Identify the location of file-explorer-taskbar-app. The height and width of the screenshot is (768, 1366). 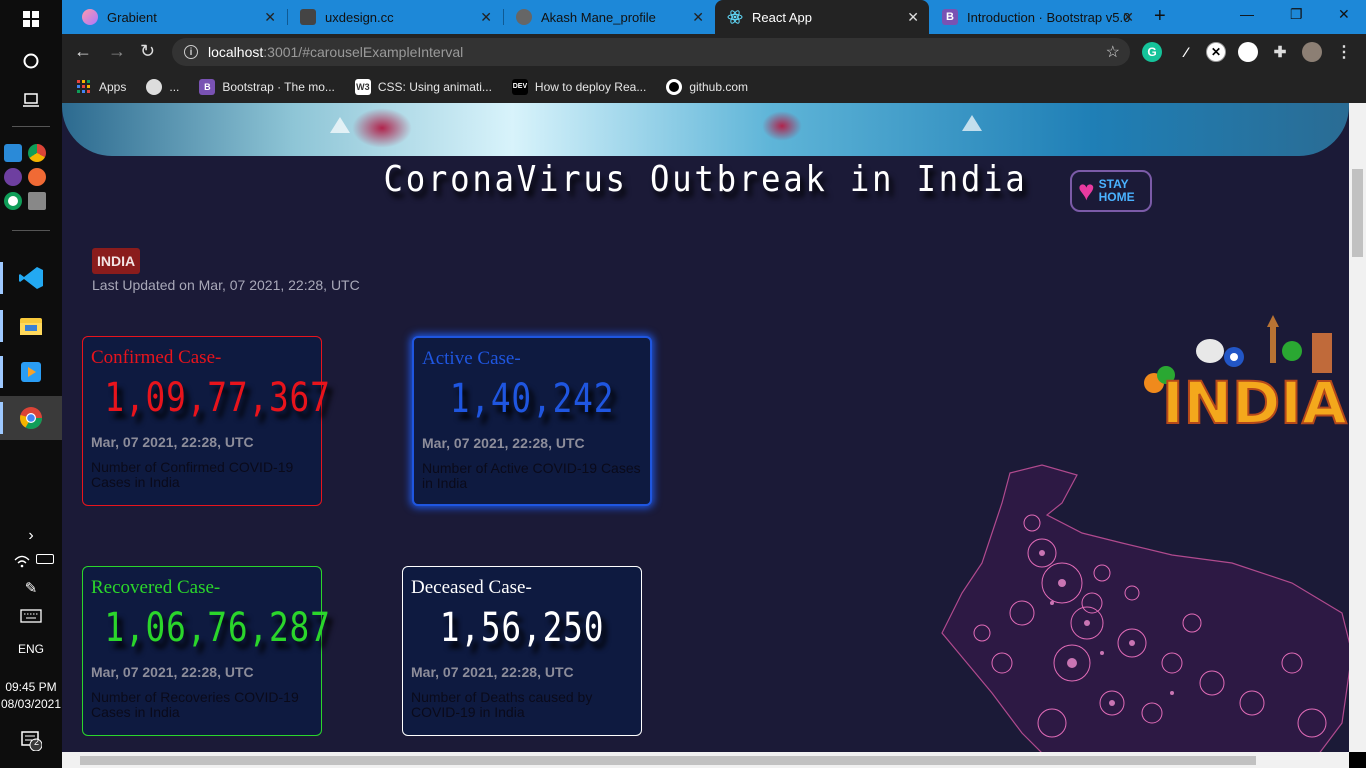
(31, 326).